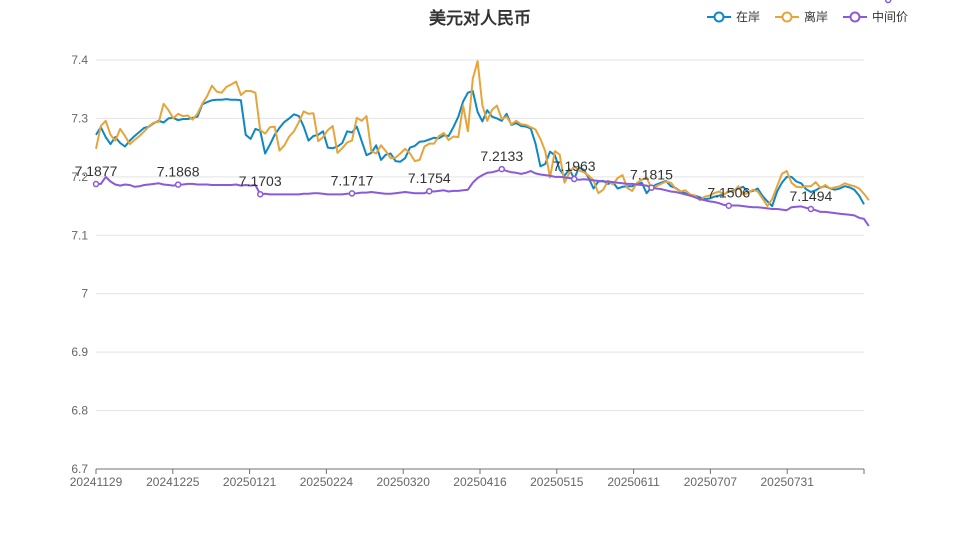 This screenshot has height=540, width=960. What do you see at coordinates (810, 196) in the screenshot?
I see `data-label: 7.1494` at bounding box center [810, 196].